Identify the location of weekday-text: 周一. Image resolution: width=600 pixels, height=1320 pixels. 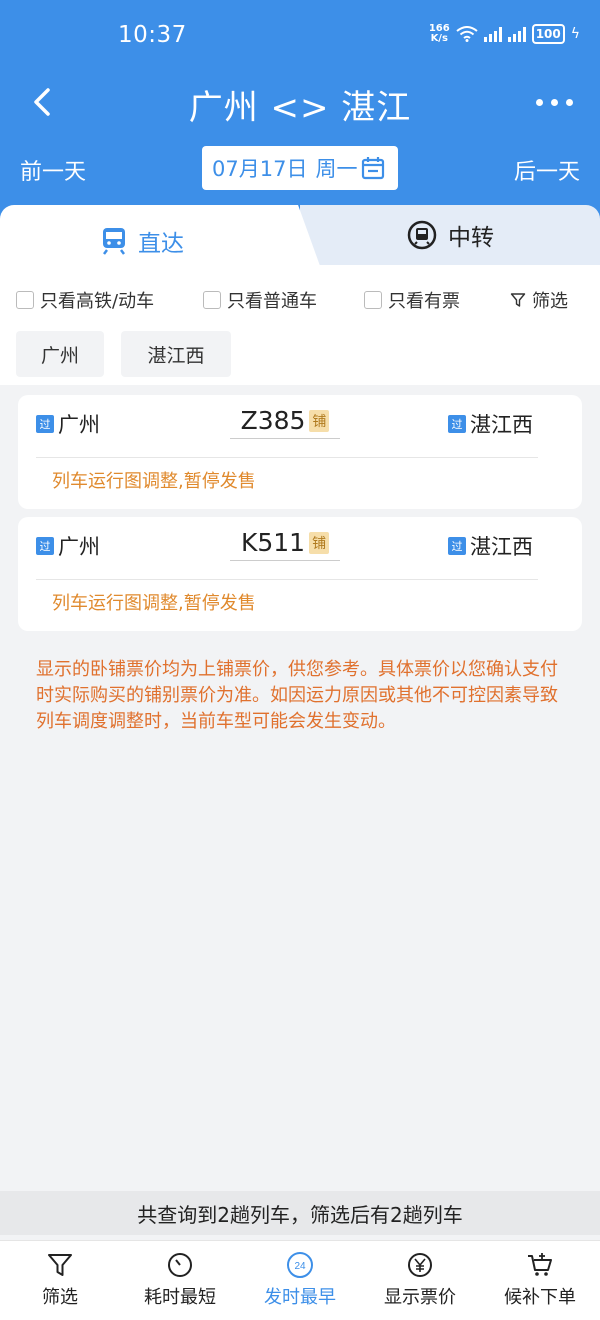
(336, 169).